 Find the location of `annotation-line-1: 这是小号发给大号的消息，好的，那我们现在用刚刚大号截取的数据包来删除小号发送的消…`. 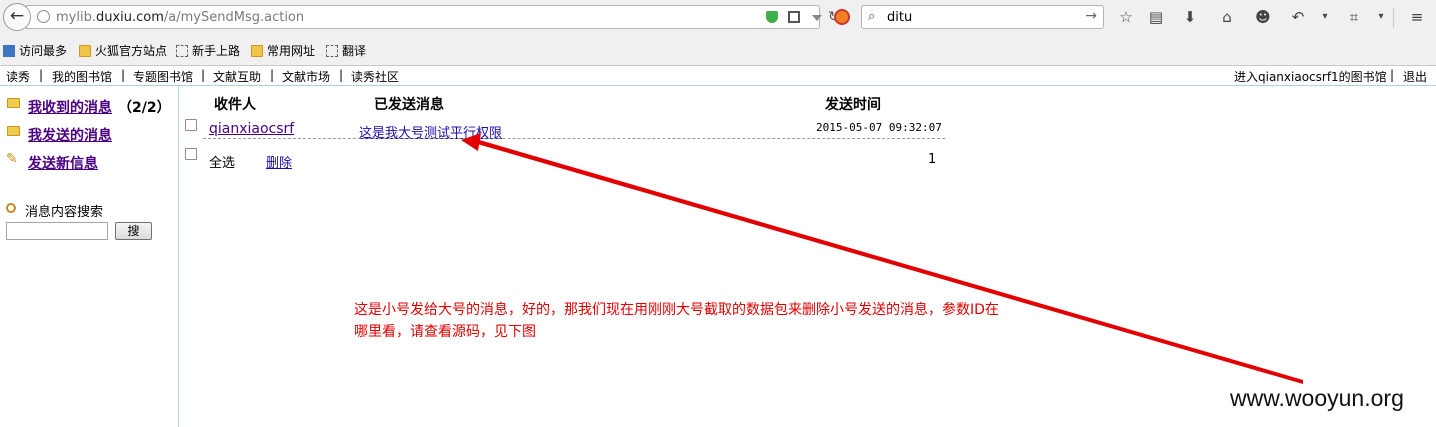

annotation-line-1: 这是小号发给大号的消息，好的，那我们现在用刚刚大号截取的数据包来删除小号发送的消… is located at coordinates (676, 310).